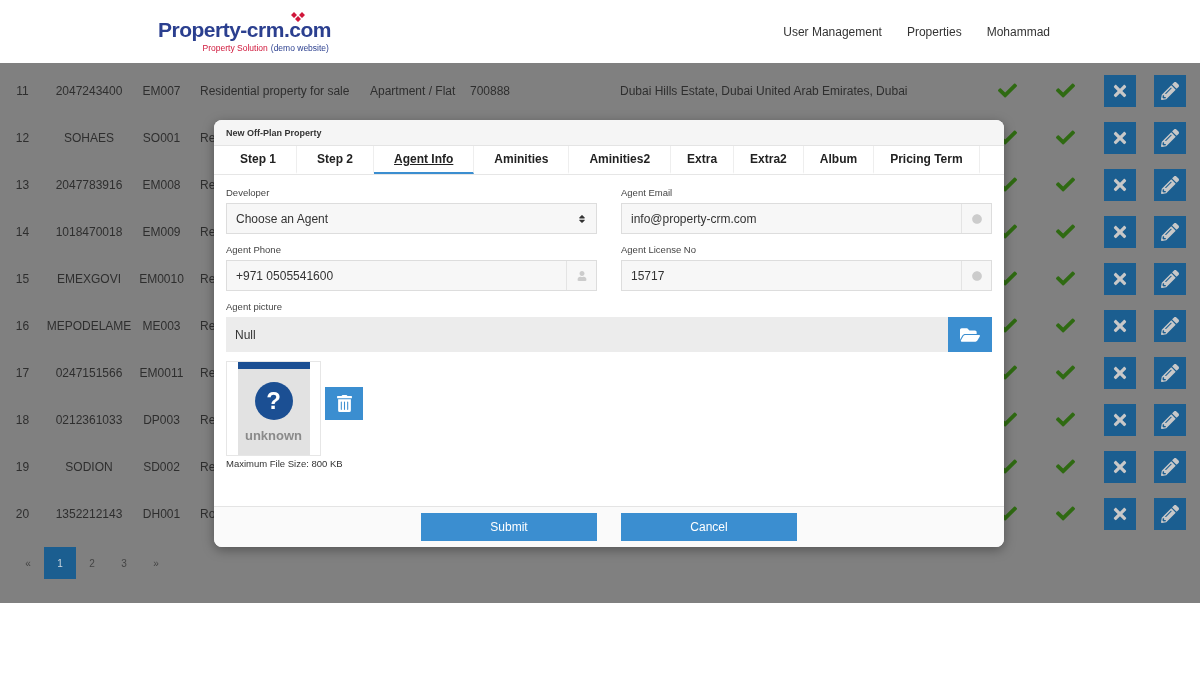  What do you see at coordinates (275, 90) in the screenshot?
I see `table-cell: Residential property for sale` at bounding box center [275, 90].